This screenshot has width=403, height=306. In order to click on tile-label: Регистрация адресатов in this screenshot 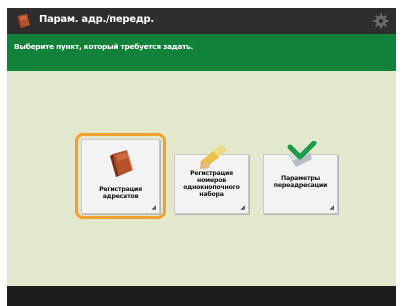, I will do `click(120, 193)`.